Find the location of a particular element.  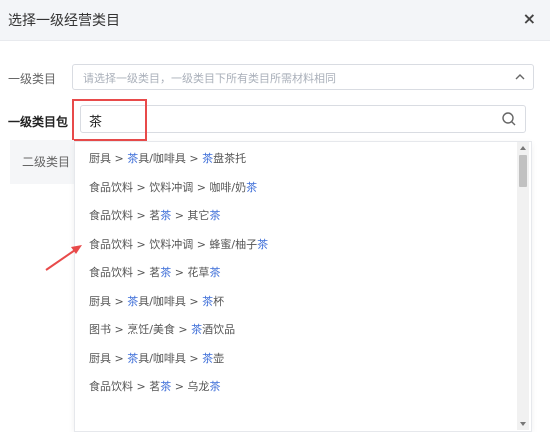

option-text: 图书 > 烹饪/美食 > is located at coordinates (140, 329).